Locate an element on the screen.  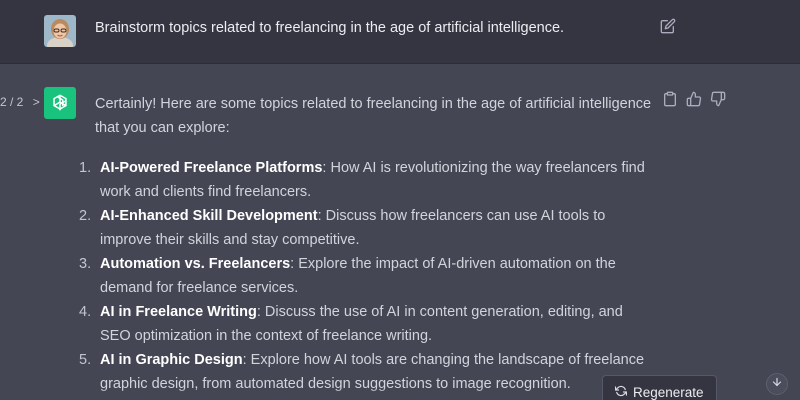
clipboard-icon is located at coordinates (670, 99).